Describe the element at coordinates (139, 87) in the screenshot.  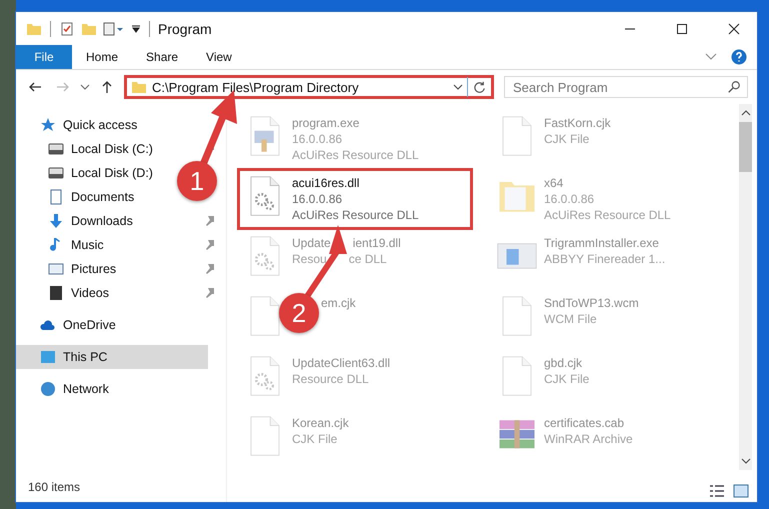
I see `folder-icon` at that location.